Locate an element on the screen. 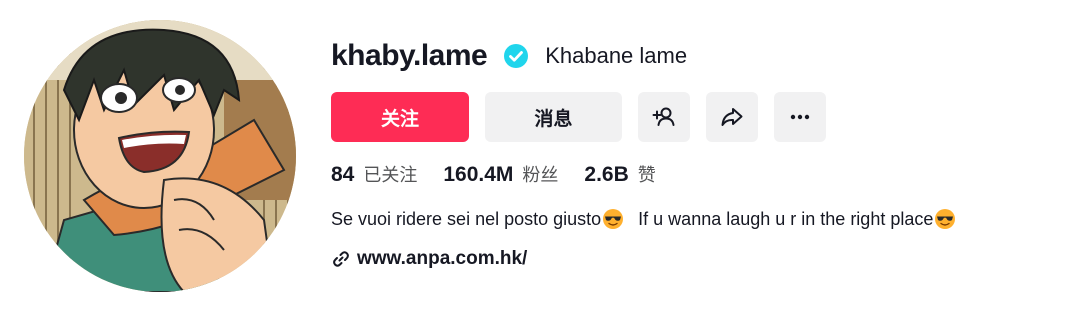  link-url: www.anpa.com.hk/ is located at coordinates (442, 259).